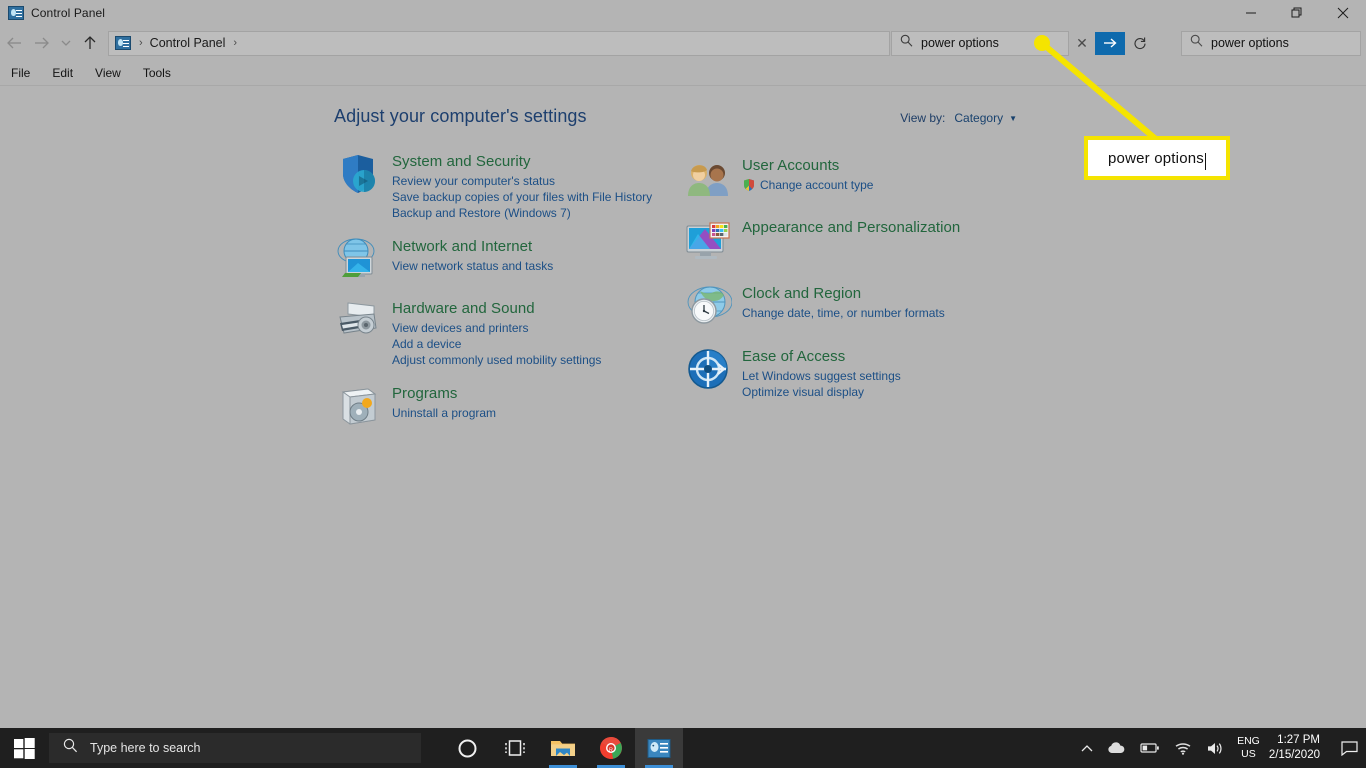 Image resolution: width=1366 pixels, height=768 pixels. Describe the element at coordinates (1248, 741) in the screenshot. I see `language-line-1: ENG` at that location.